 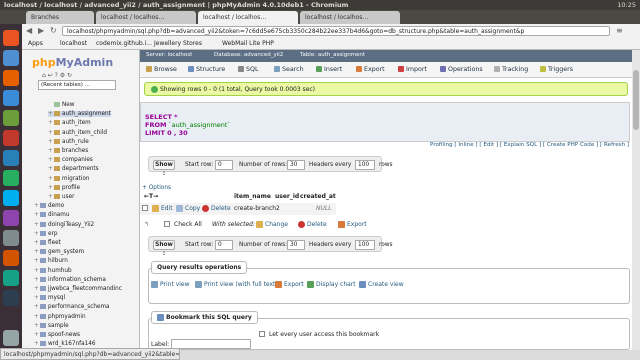 What do you see at coordinates (68, 141) in the screenshot?
I see `table-item: + auth_rule` at bounding box center [68, 141].